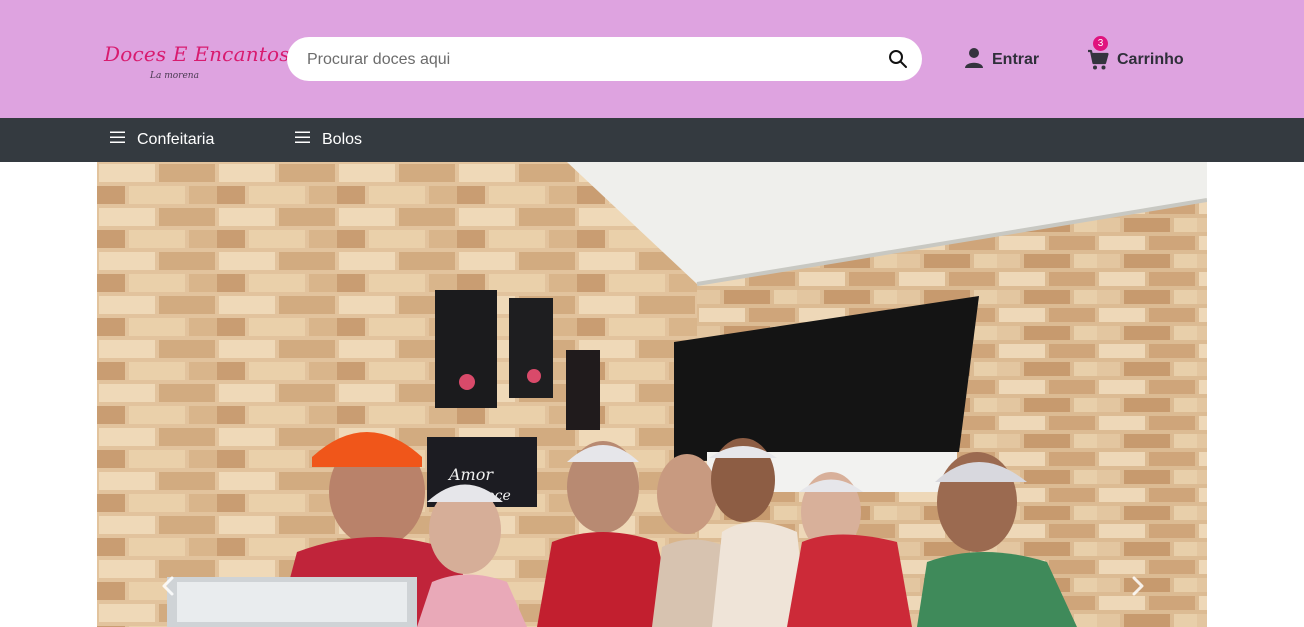 This screenshot has height=627, width=1304. I want to click on chevron-left-icon, so click(169, 586).